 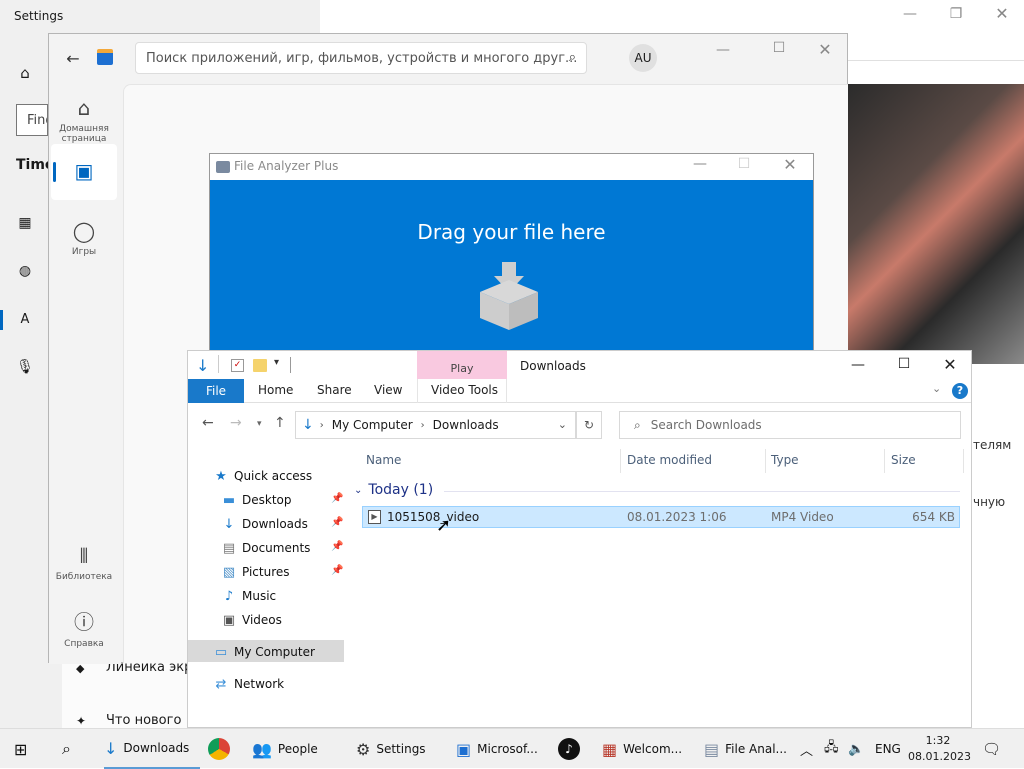 I want to click on settings-find-input: Find, so click(x=32, y=120).